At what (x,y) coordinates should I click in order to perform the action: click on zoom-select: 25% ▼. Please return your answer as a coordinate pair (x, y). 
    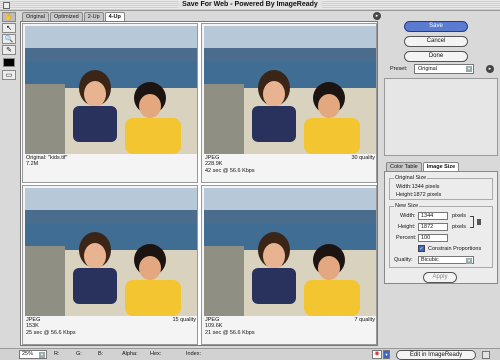
    Looking at the image, I should click on (33, 354).